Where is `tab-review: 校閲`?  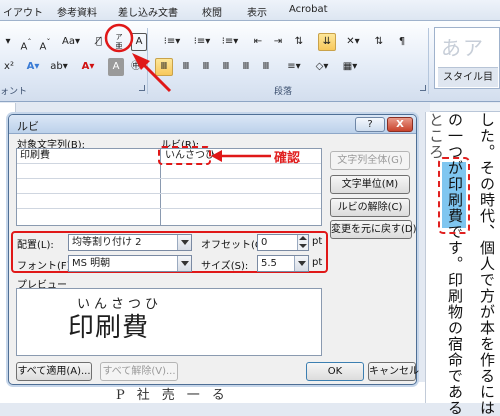 tab-review: 校閲 is located at coordinates (212, 11).